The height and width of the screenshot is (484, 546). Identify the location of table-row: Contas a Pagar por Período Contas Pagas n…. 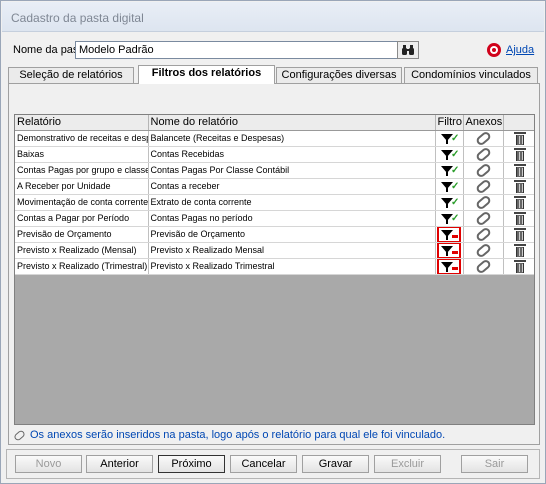
(274, 218).